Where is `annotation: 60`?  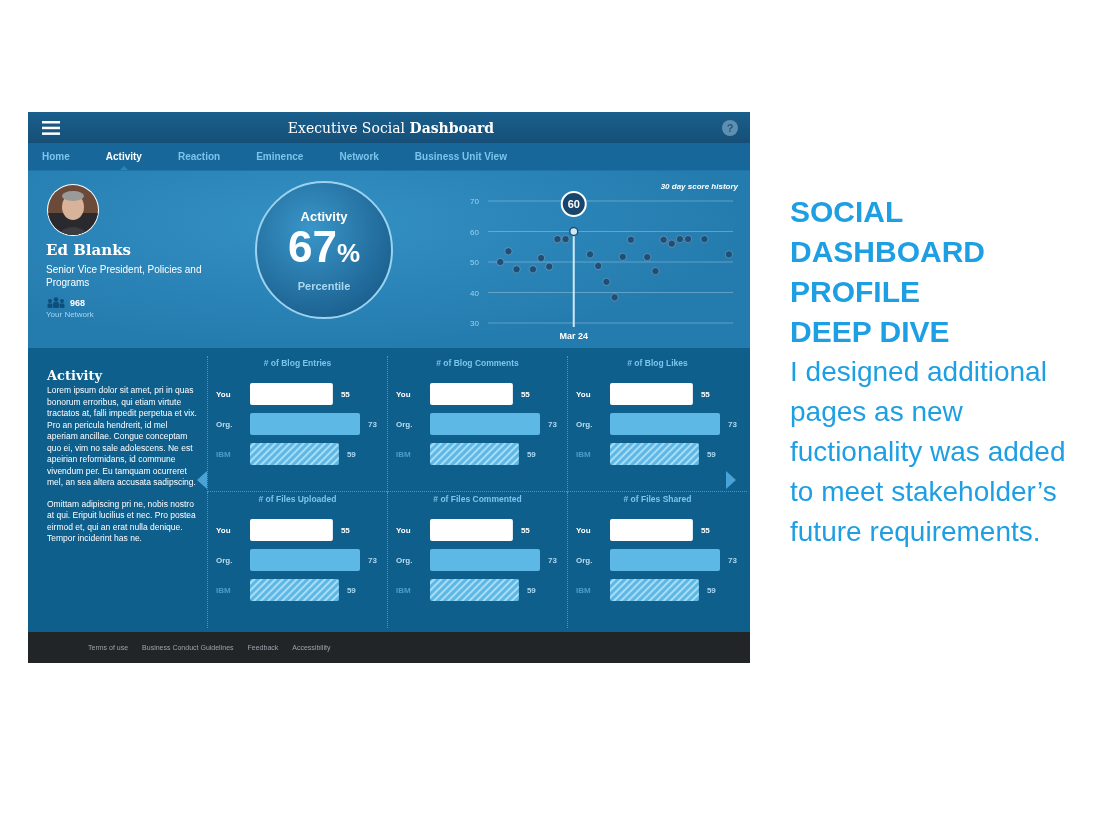 annotation: 60 is located at coordinates (573, 204).